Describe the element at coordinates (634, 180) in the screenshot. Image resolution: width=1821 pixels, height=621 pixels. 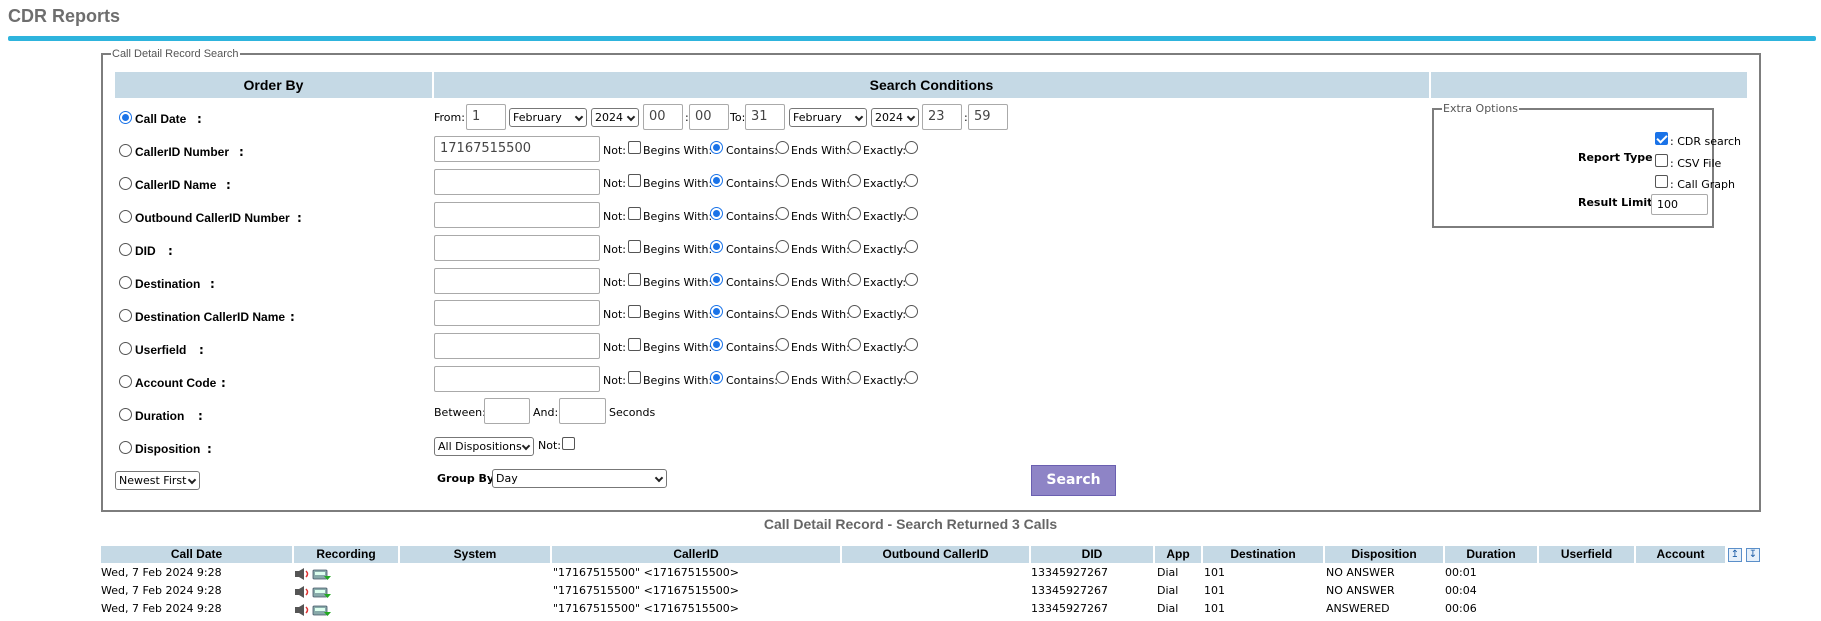
I see `callerid-name-not-checkbox` at that location.